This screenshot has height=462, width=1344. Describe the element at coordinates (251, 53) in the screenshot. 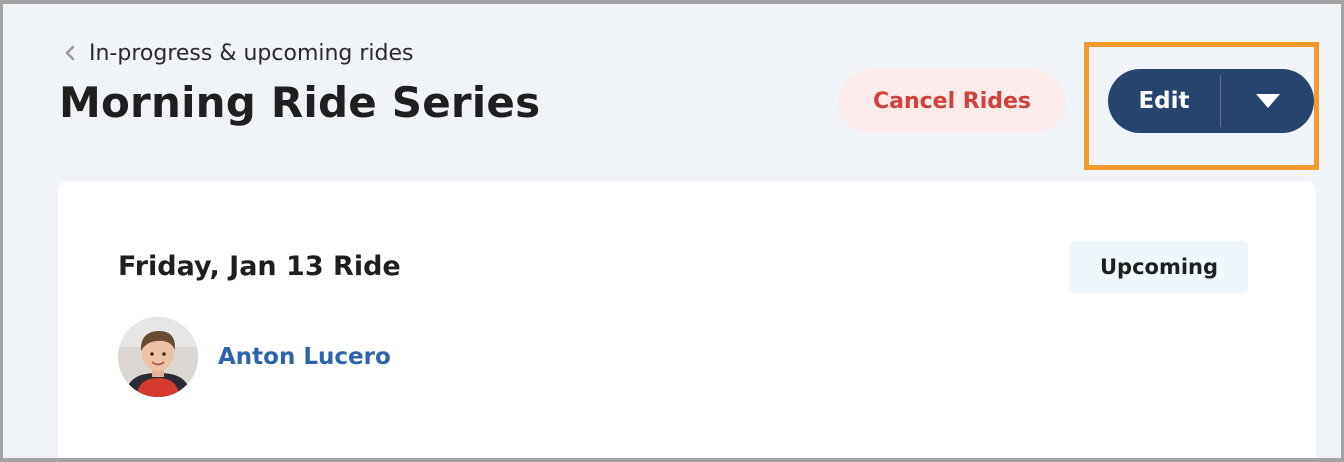

I see `breadcrumb-label: In-progress & upcoming rides` at that location.